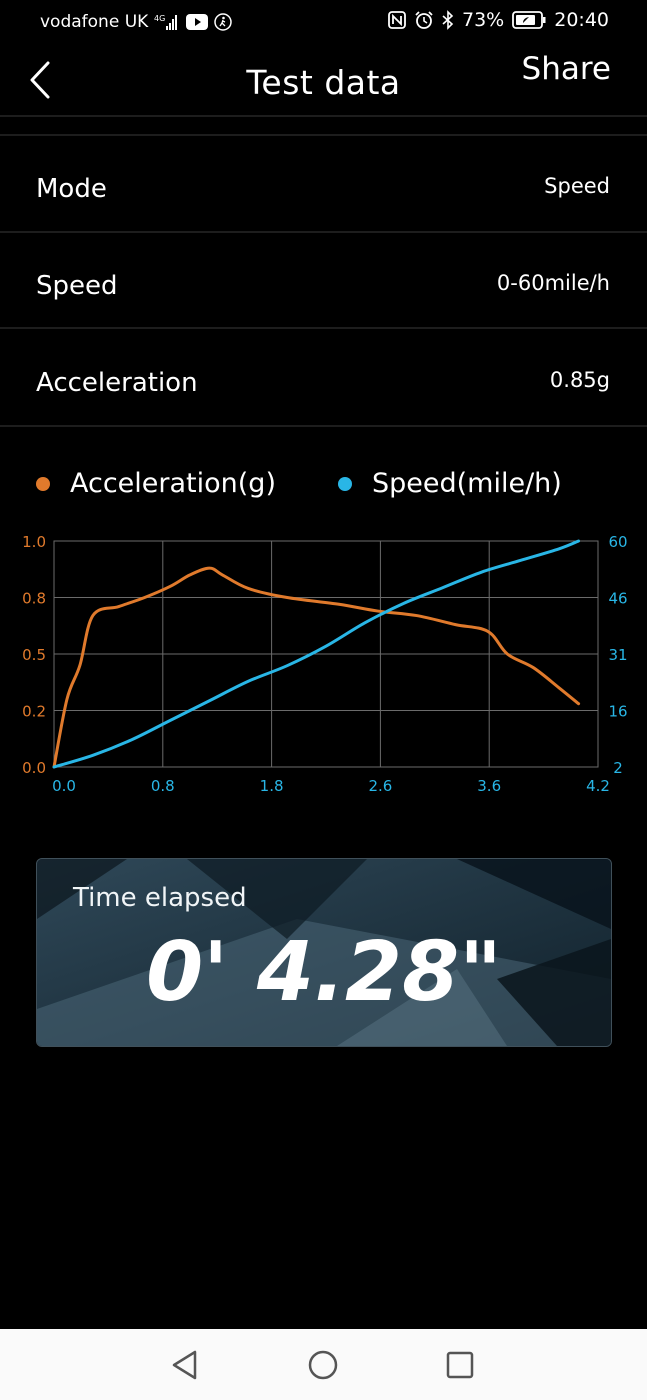 The width and height of the screenshot is (647, 1400). I want to click on nfc-icon, so click(397, 20).